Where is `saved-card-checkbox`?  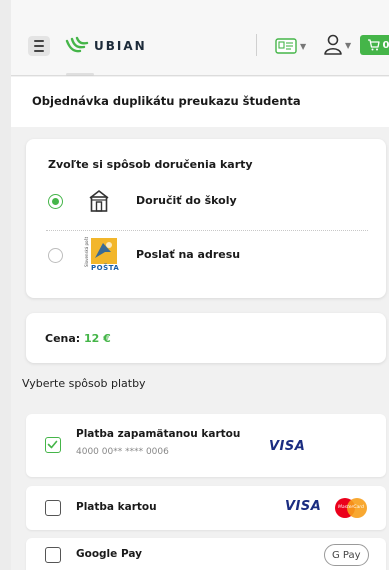 saved-card-checkbox is located at coordinates (53, 445).